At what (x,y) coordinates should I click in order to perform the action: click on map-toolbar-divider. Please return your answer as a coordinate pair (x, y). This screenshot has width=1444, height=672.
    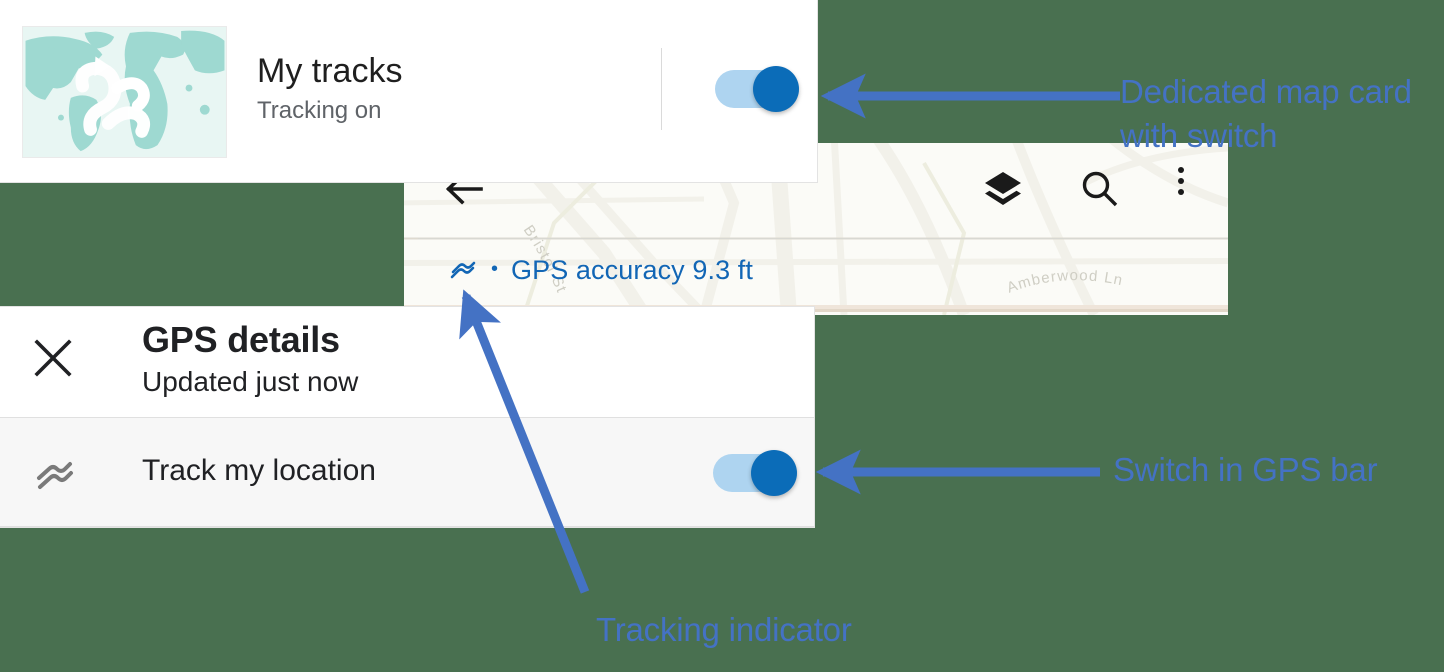
    Looking at the image, I should click on (823, 238).